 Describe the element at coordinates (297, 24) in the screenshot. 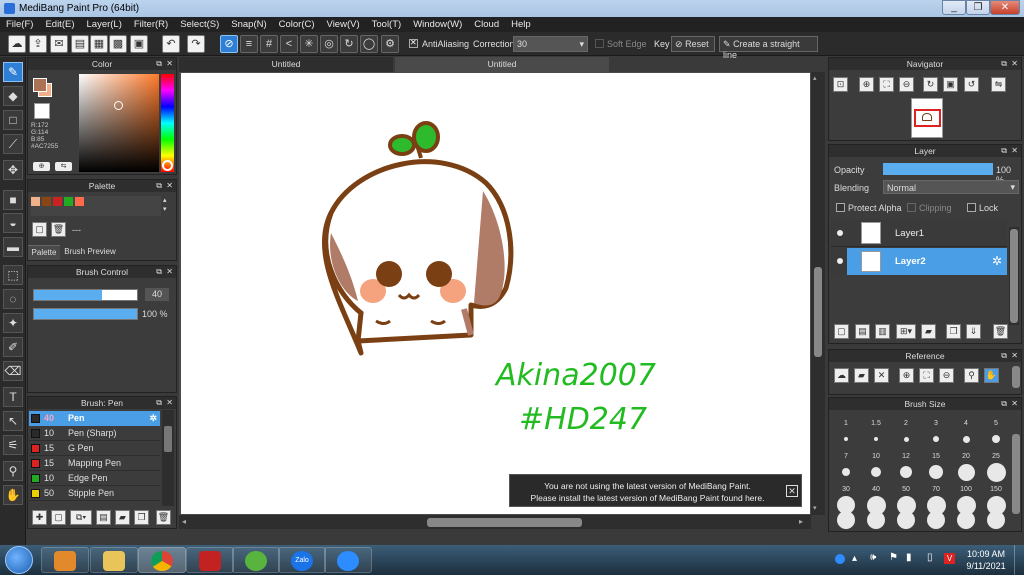

I see `menu-color: Color(C)` at that location.